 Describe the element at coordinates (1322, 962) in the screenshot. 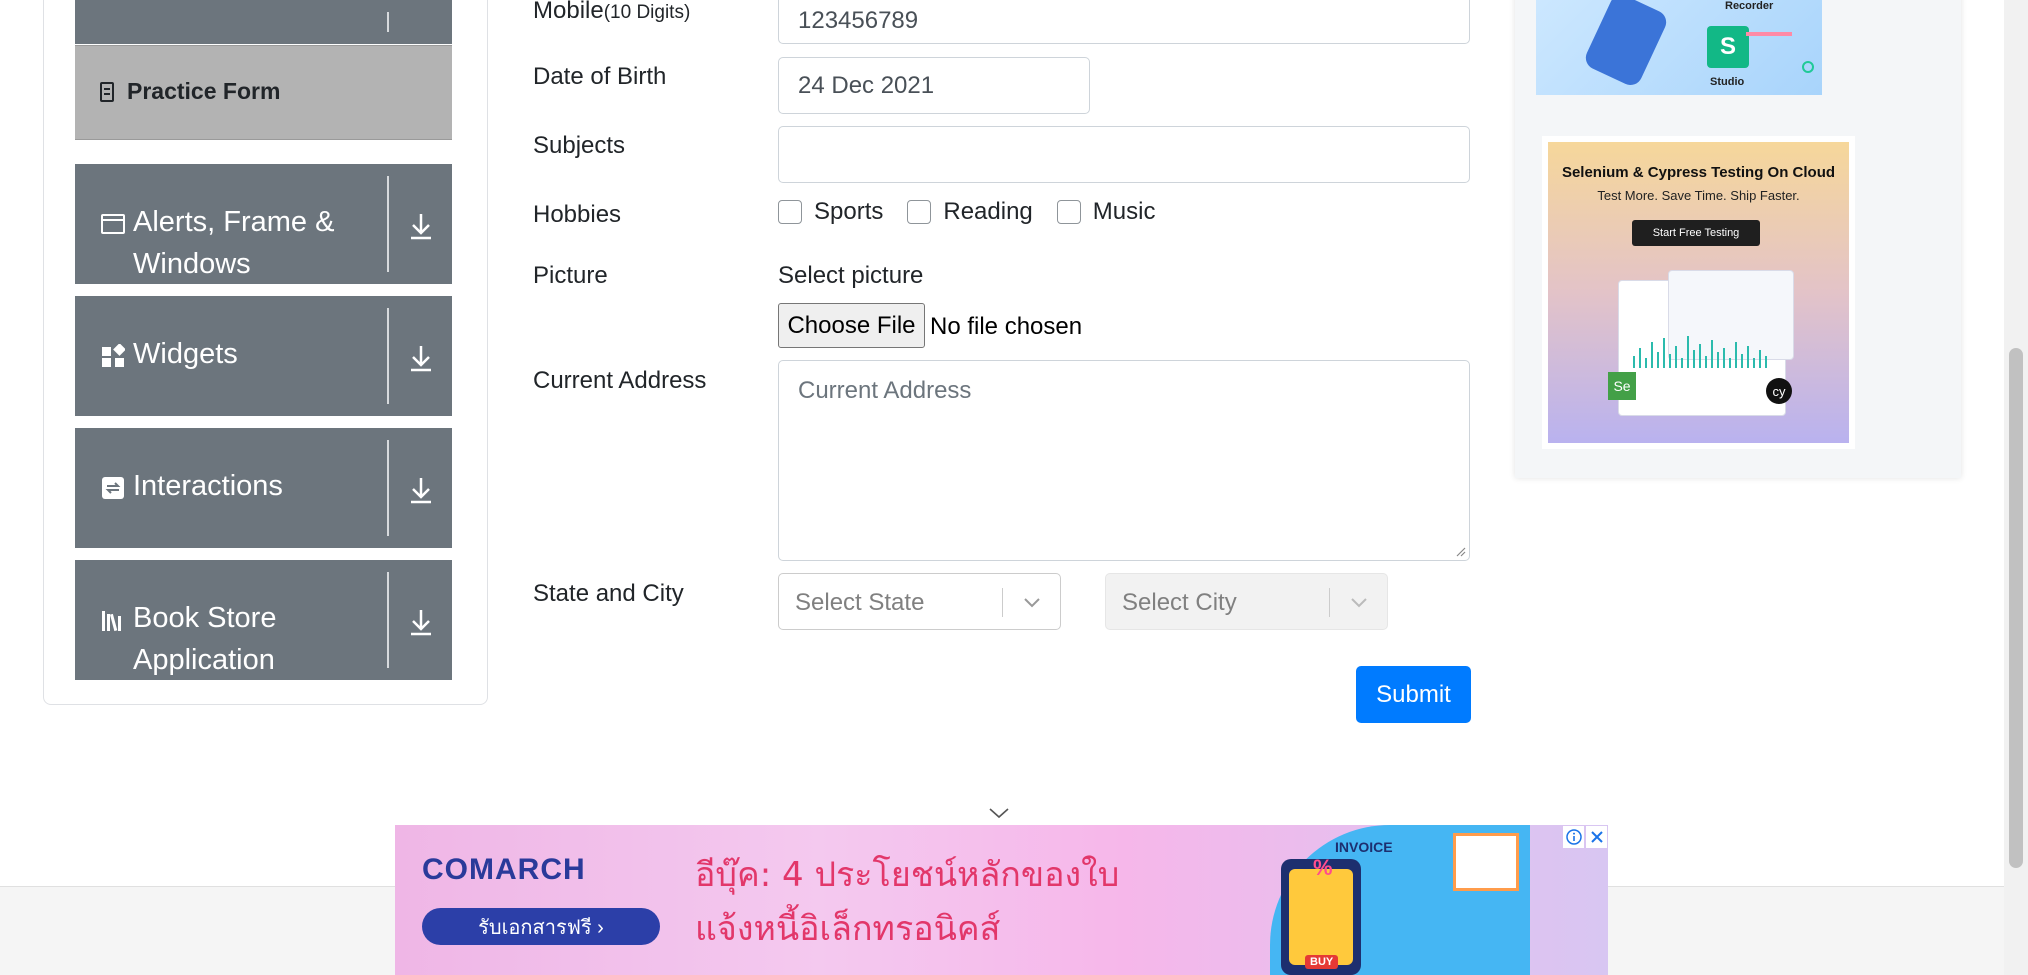

I see `buy-text: BUY` at that location.